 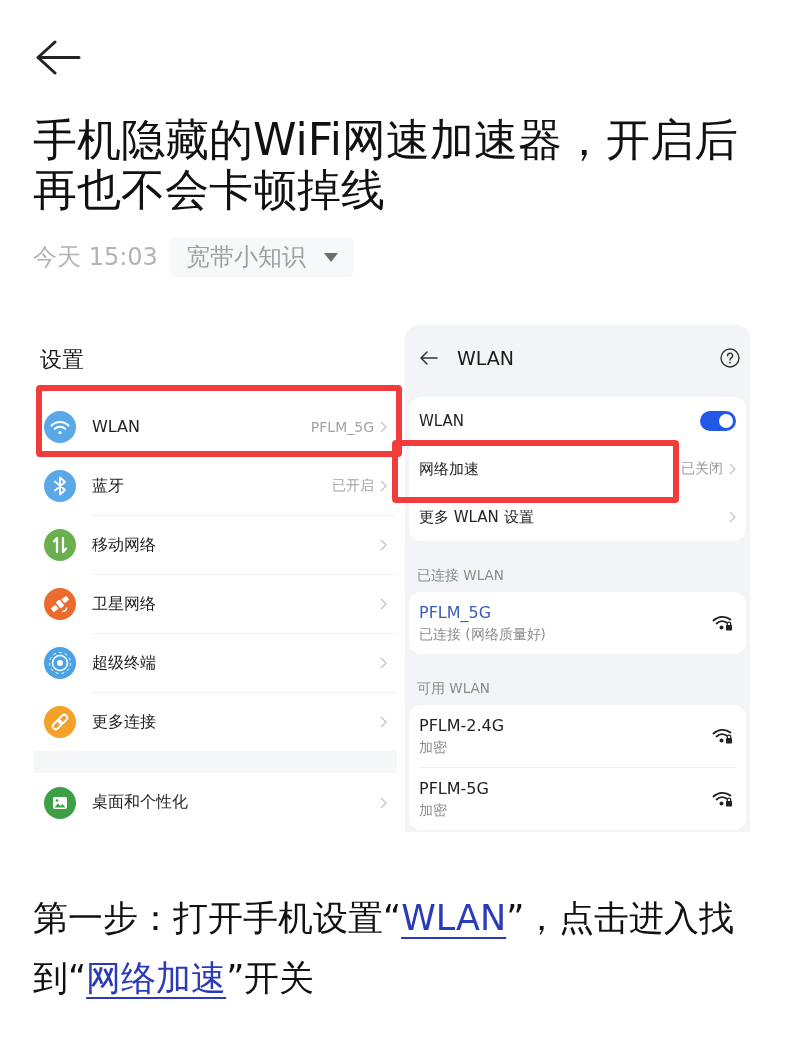 What do you see at coordinates (108, 486) in the screenshot?
I see `setting-label: 蓝牙` at bounding box center [108, 486].